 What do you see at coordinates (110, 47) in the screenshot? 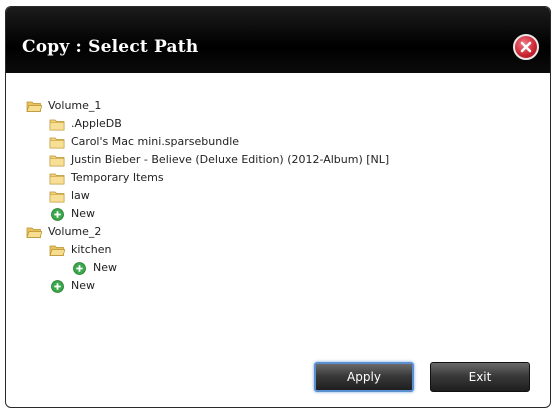
I see `dialog-title: Copy : Select Path` at bounding box center [110, 47].